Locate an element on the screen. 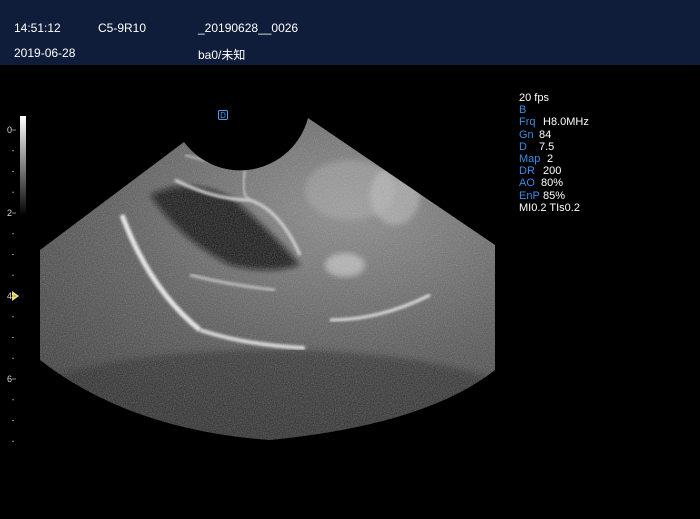  param-gn: Gn 84 is located at coordinates (535, 134).